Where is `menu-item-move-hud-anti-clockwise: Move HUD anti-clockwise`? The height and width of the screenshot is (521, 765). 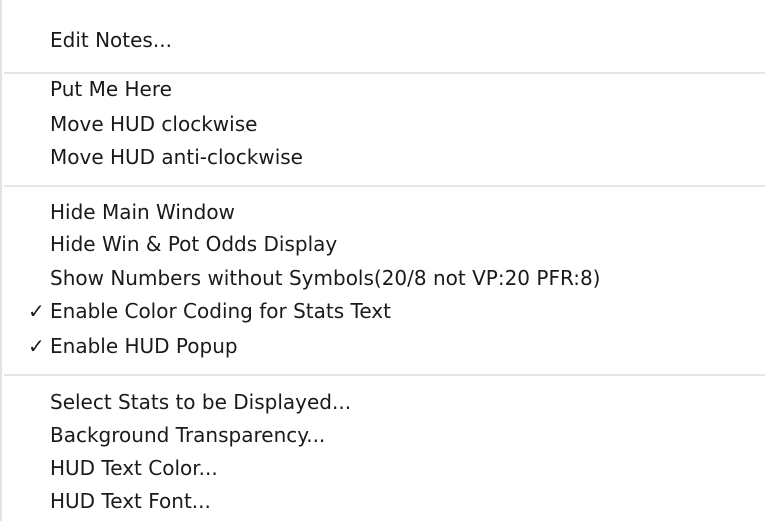
menu-item-move-hud-anti-clockwise: Move HUD anti-clockwise is located at coordinates (176, 157).